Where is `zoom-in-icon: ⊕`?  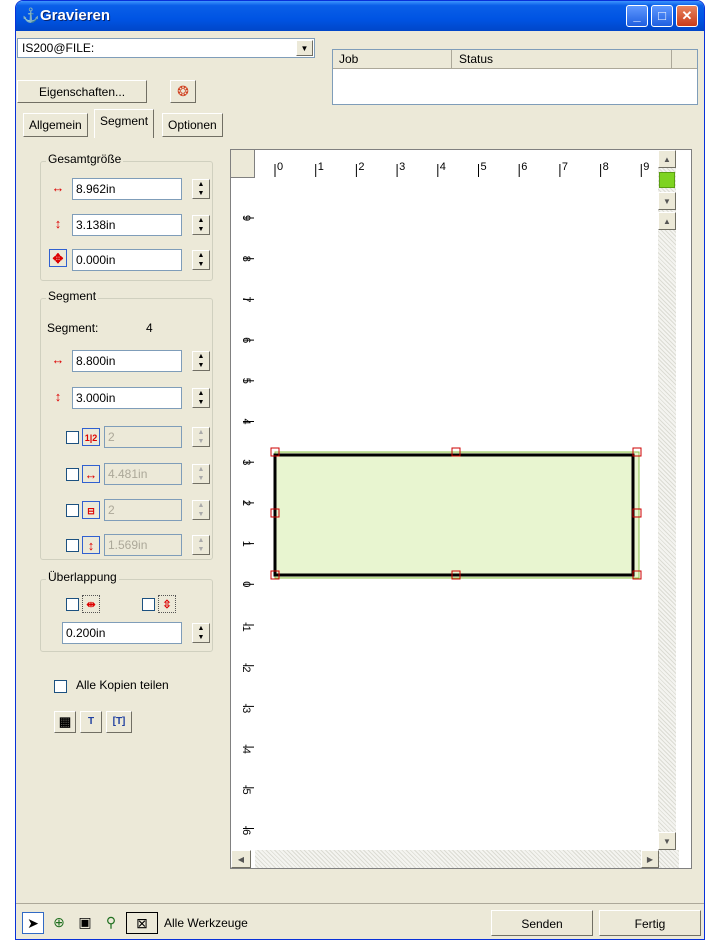
zoom-in-icon: ⊕ is located at coordinates (59, 922).